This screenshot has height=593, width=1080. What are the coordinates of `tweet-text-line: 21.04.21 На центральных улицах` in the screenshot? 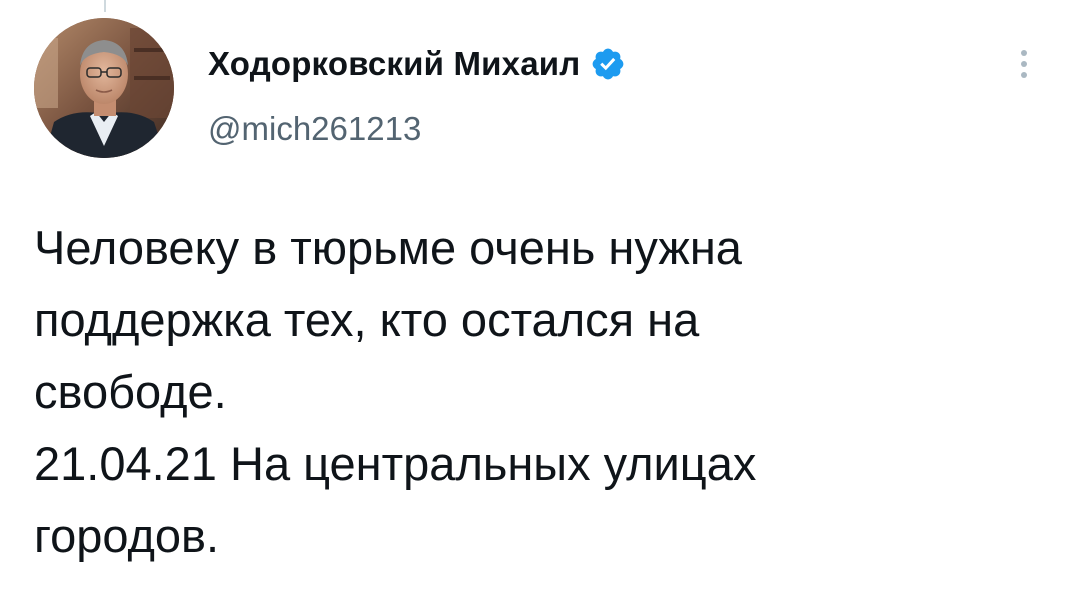 It's located at (395, 463).